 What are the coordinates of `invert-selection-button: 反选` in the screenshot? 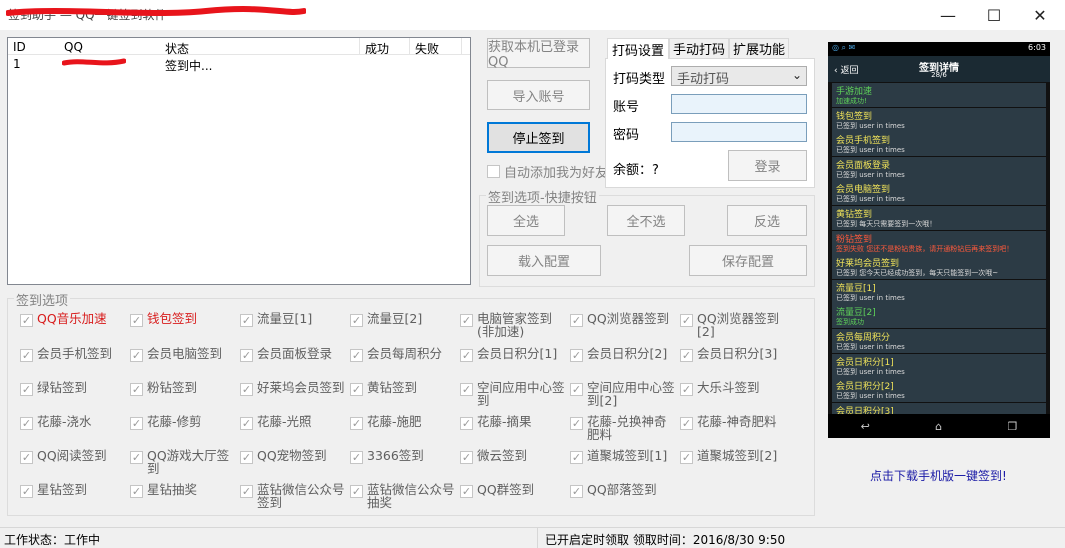 It's located at (767, 220).